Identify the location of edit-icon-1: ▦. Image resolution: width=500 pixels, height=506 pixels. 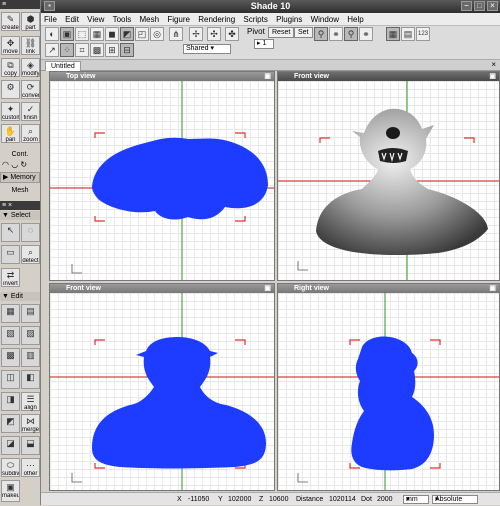
(10, 311).